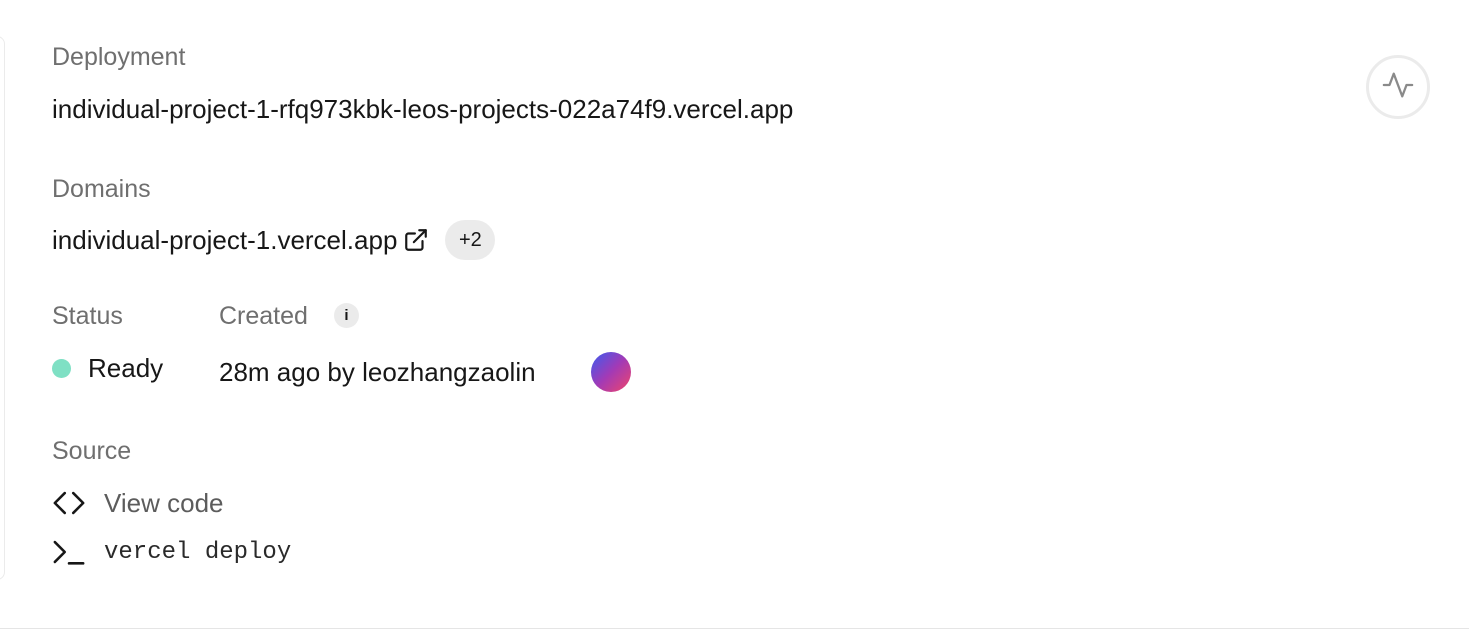 Image resolution: width=1469 pixels, height=630 pixels. I want to click on deploy-command: vercel deploy, so click(171, 552).